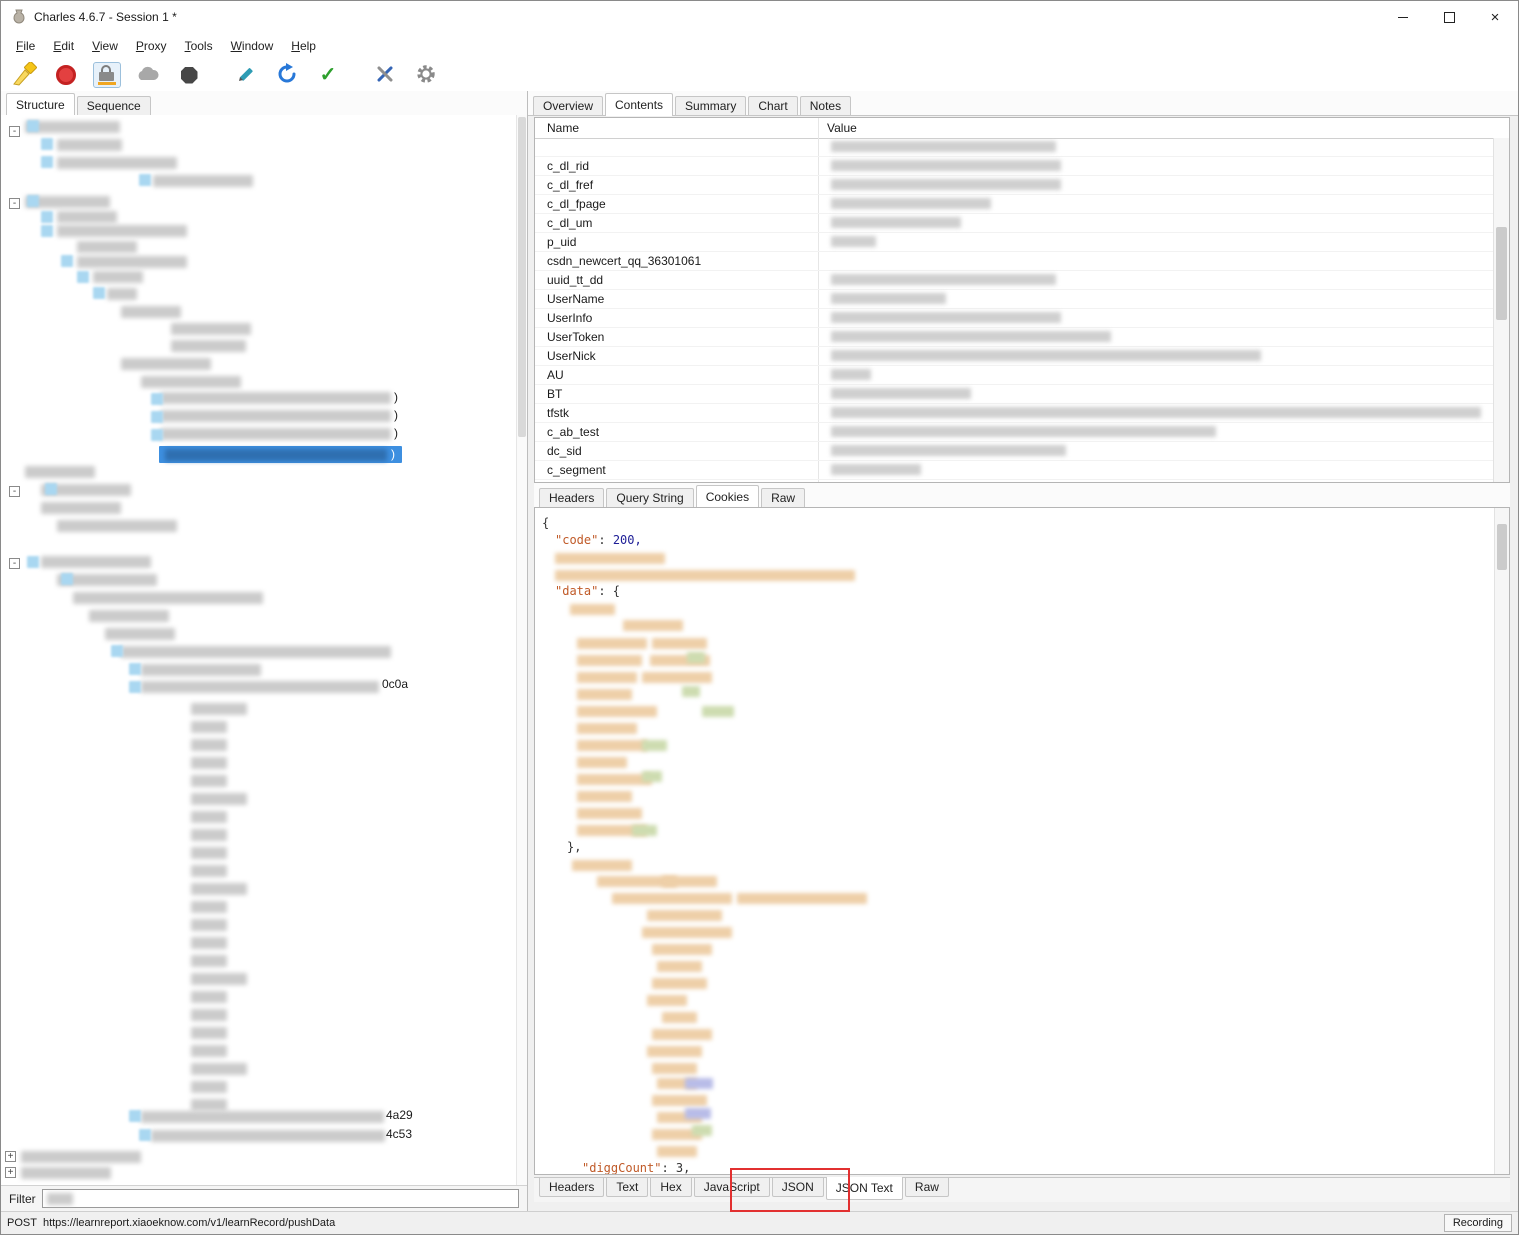 Image resolution: width=1519 pixels, height=1235 pixels. Describe the element at coordinates (842, 128) in the screenshot. I see `column-header-value: Value` at that location.